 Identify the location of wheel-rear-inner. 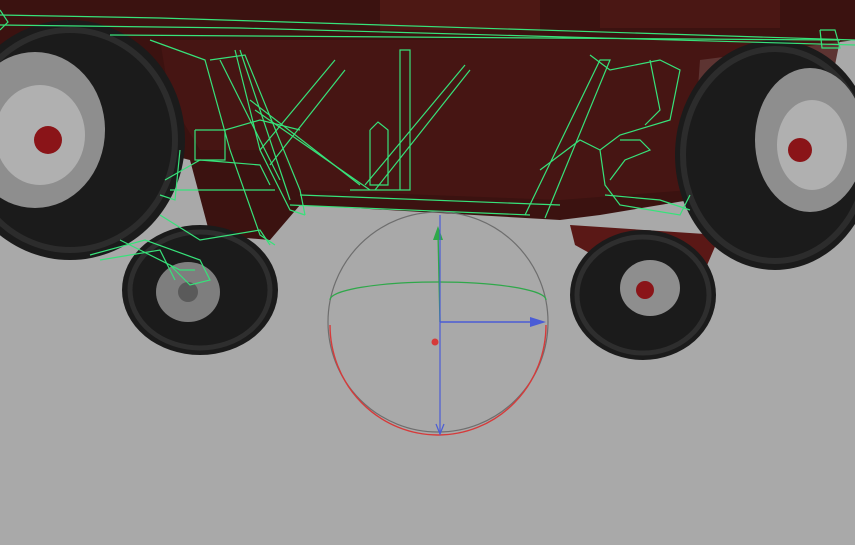
(643, 295).